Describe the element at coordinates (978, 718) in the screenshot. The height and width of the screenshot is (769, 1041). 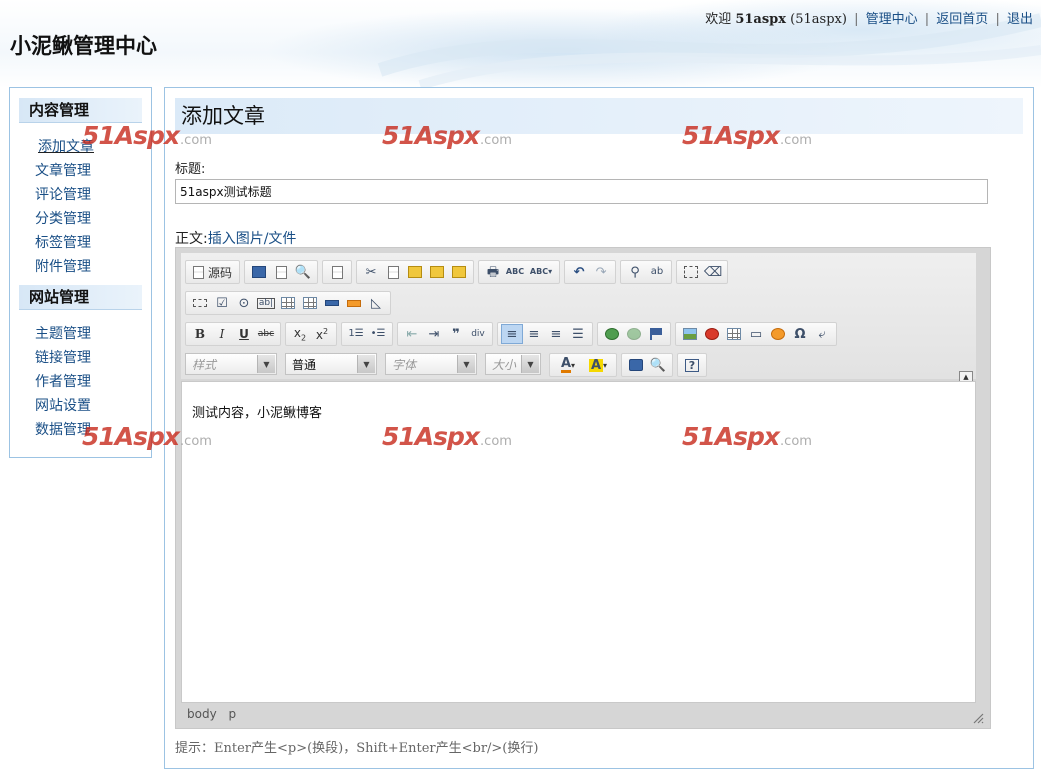
I see `resize-handle-icon` at that location.